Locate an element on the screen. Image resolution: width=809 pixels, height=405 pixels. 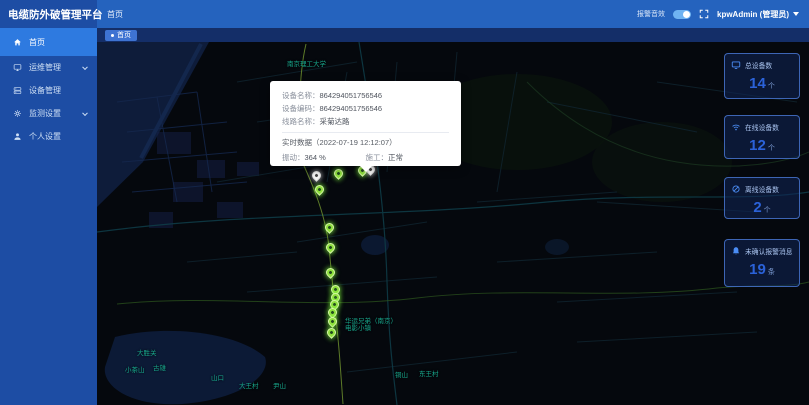
stat-card-total-devices: 总设备数 14 个 is located at coordinates (762, 76).